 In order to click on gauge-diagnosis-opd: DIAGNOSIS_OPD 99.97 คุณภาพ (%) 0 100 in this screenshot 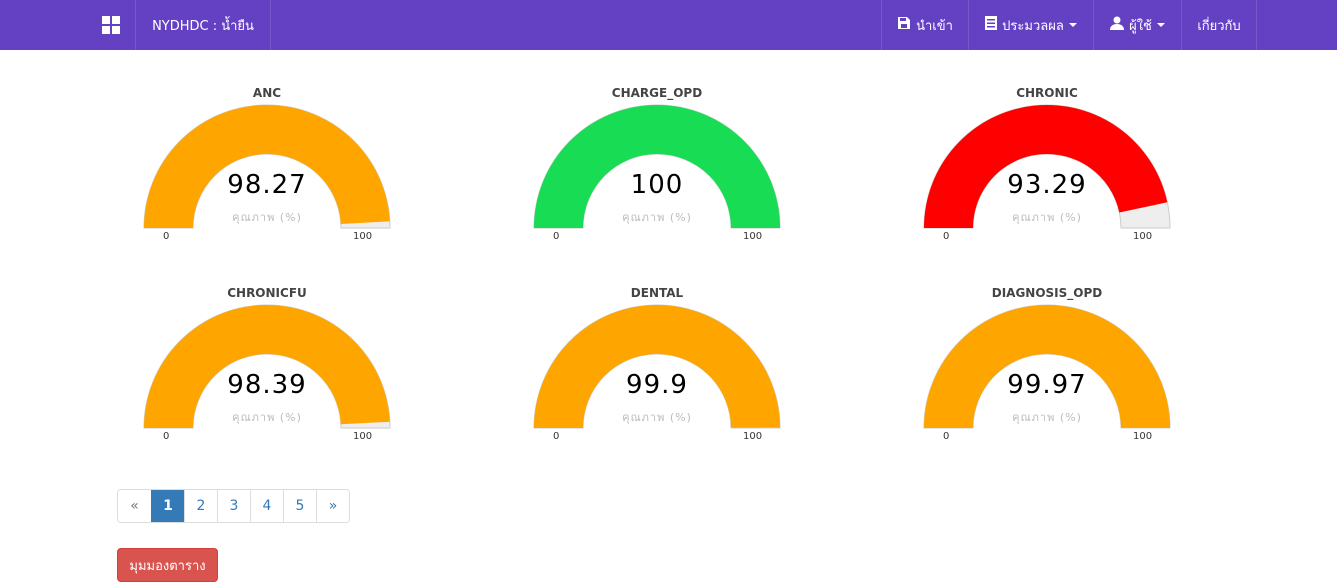, I will do `click(1047, 376)`.